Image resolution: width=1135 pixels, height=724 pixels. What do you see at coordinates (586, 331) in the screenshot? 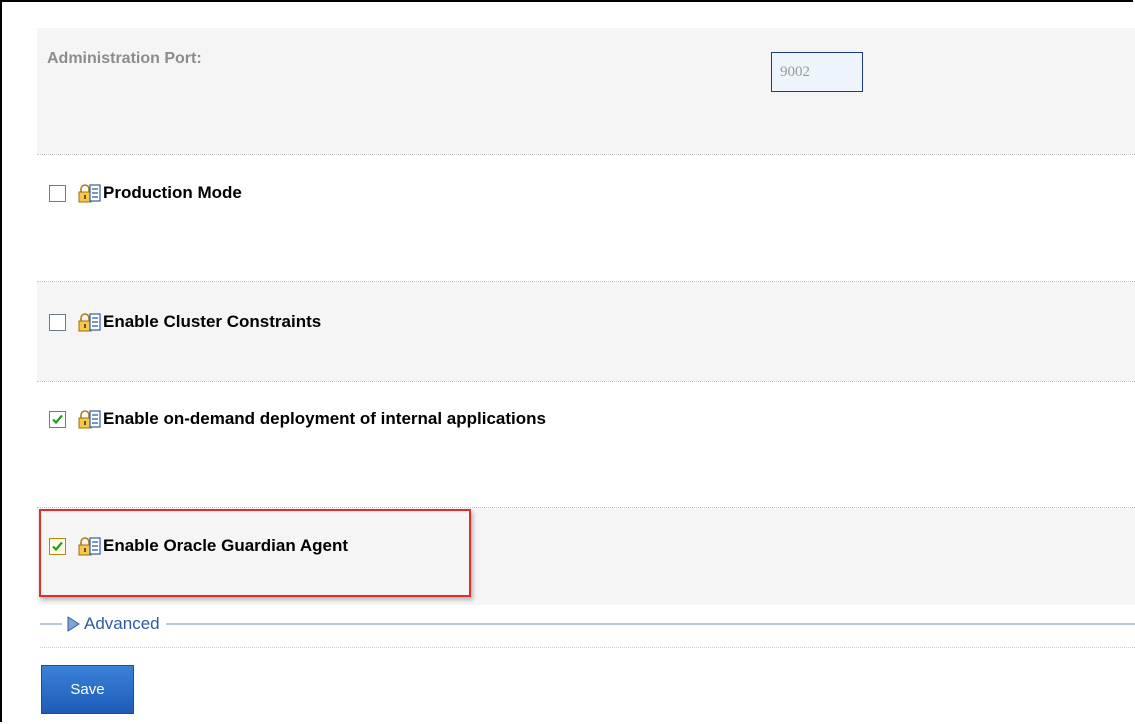
I see `cluster-constraints-row: Enable Cluster Constraints` at bounding box center [586, 331].